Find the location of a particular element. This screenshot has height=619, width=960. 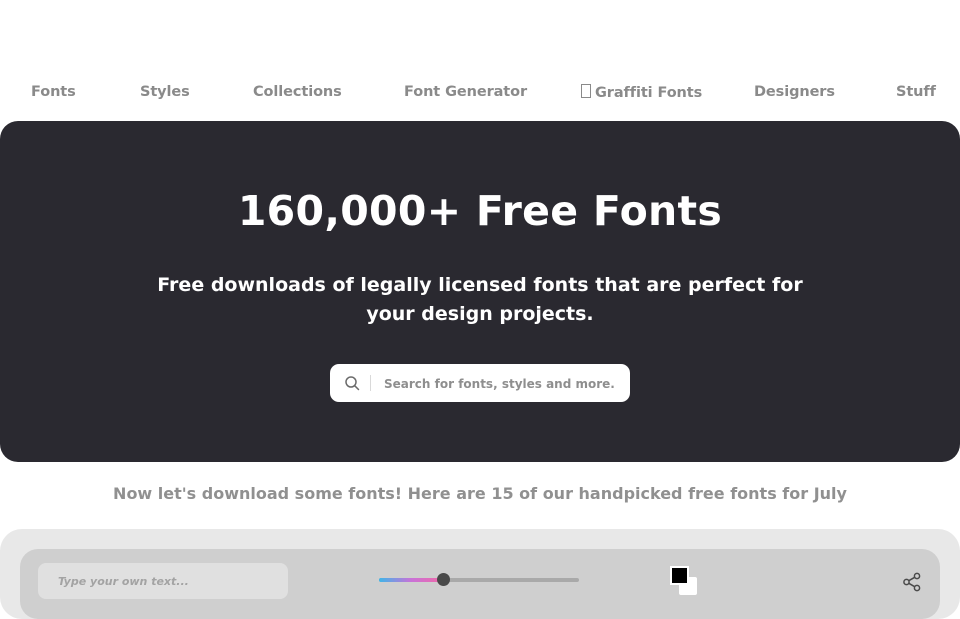

share-icon is located at coordinates (912, 582).